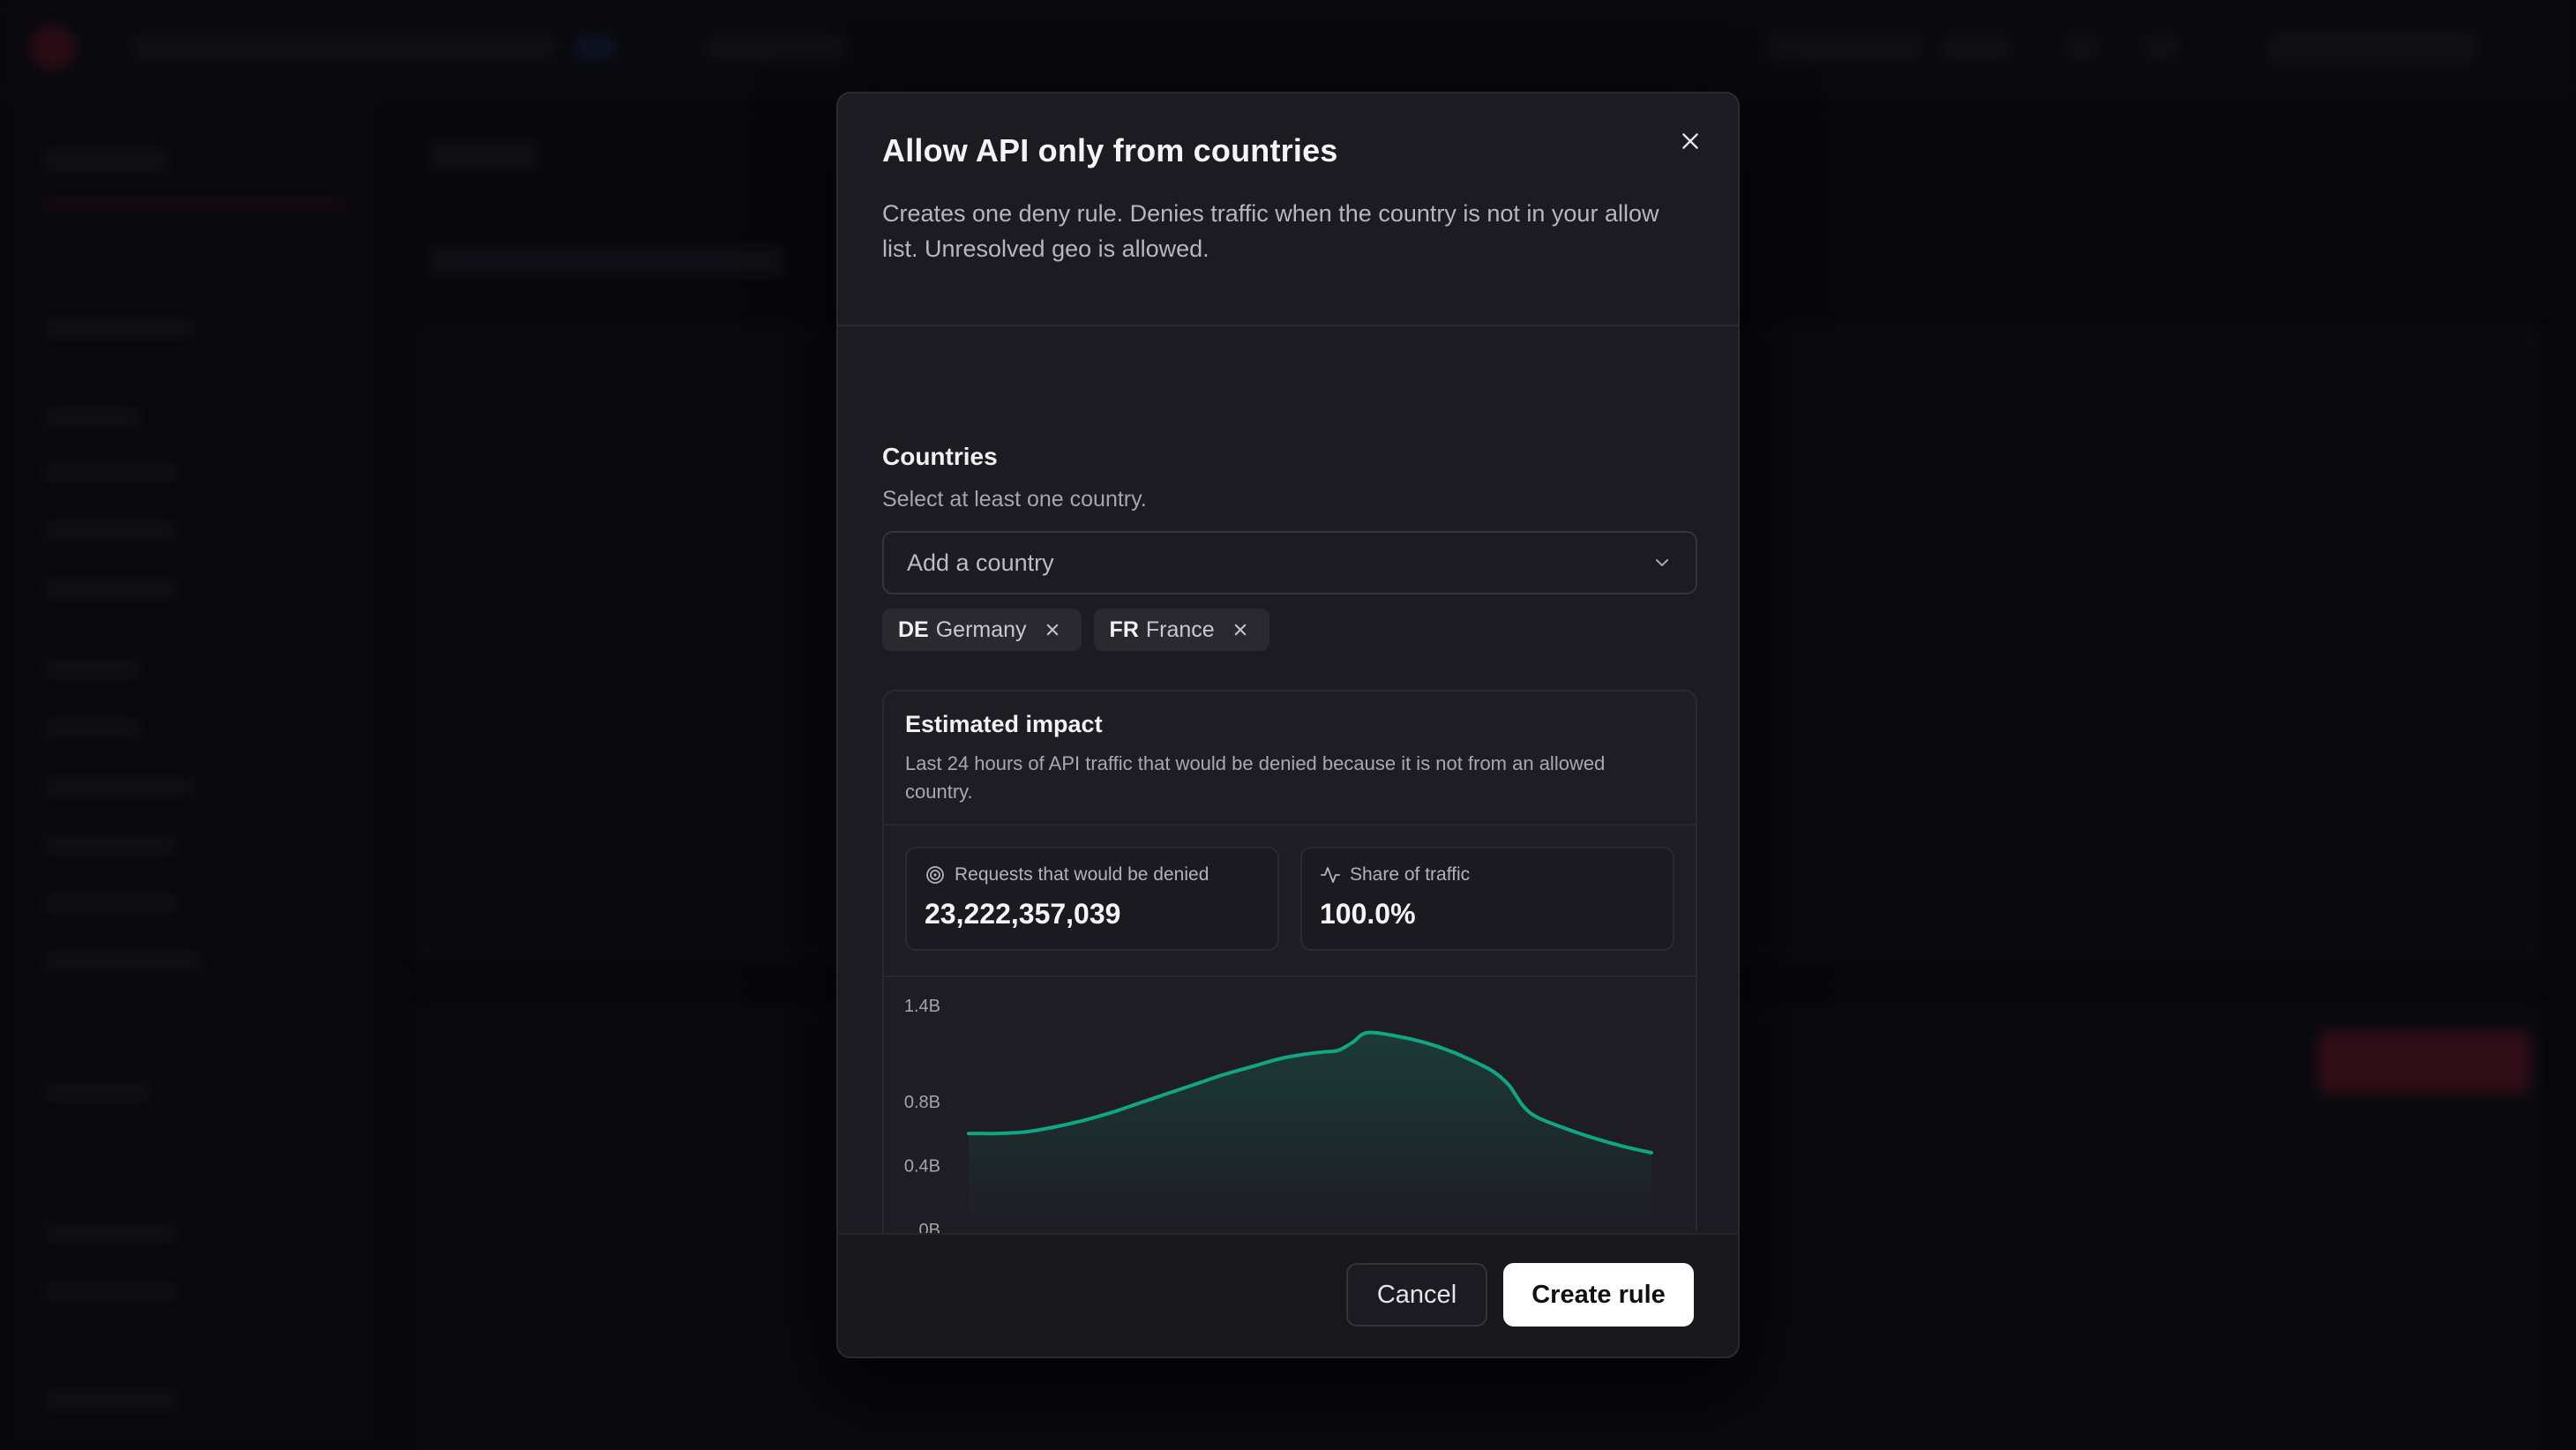  What do you see at coordinates (914, 629) in the screenshot?
I see `chip-code: DE` at bounding box center [914, 629].